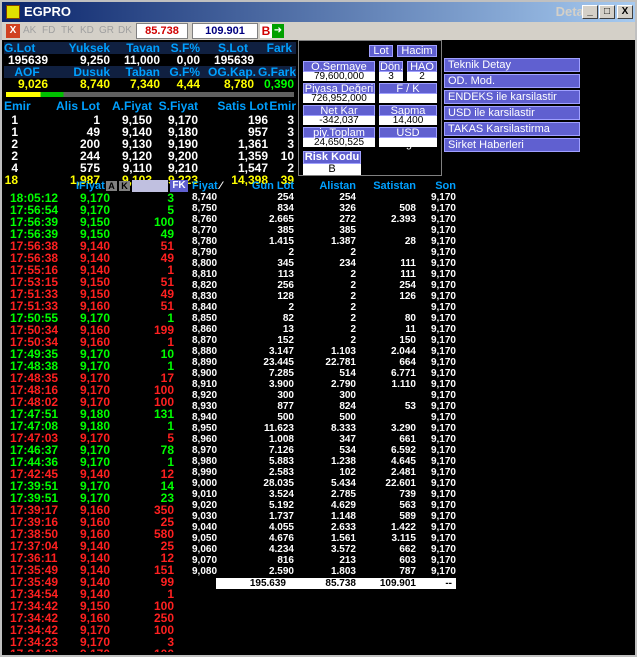 Image resolution: width=637 pixels, height=657 pixels. Describe the element at coordinates (512, 65) in the screenshot. I see `link-teknik-detay: Teknik Detay` at that location.